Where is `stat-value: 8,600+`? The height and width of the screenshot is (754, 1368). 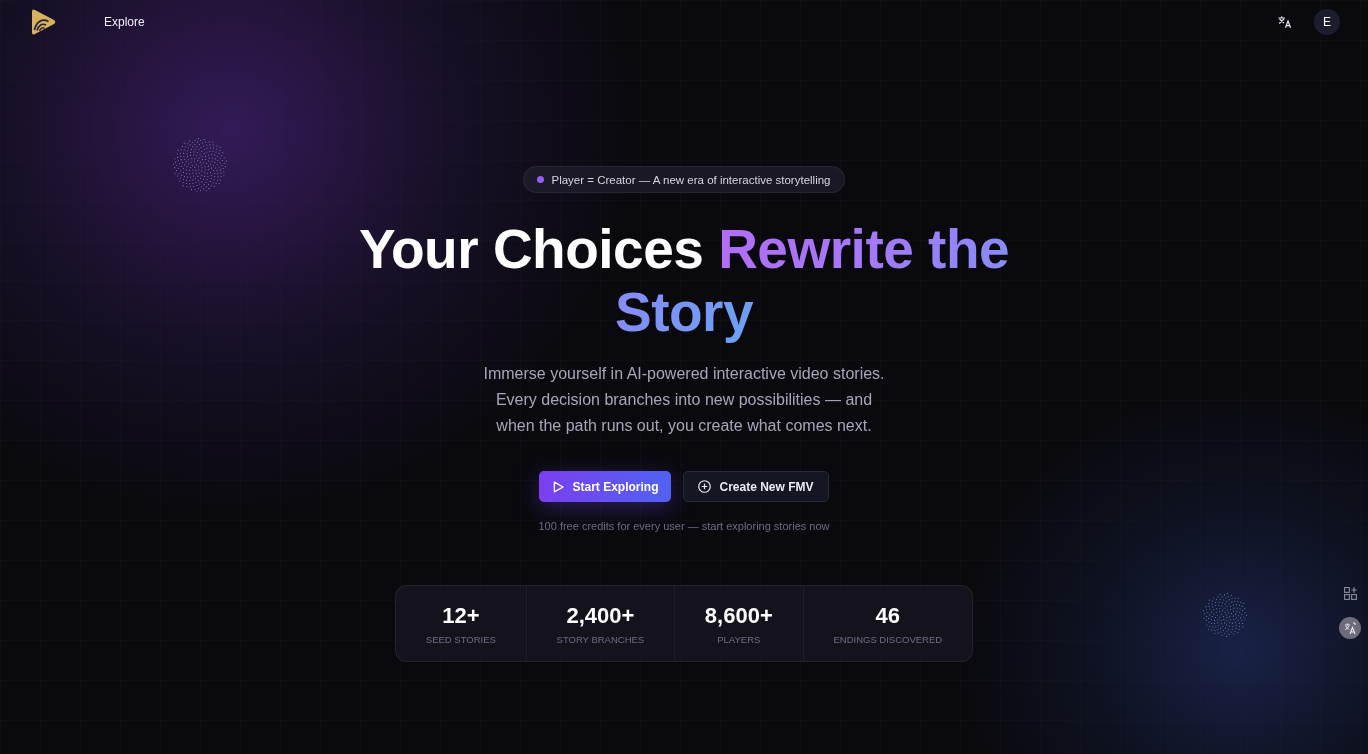 stat-value: 8,600+ is located at coordinates (738, 616).